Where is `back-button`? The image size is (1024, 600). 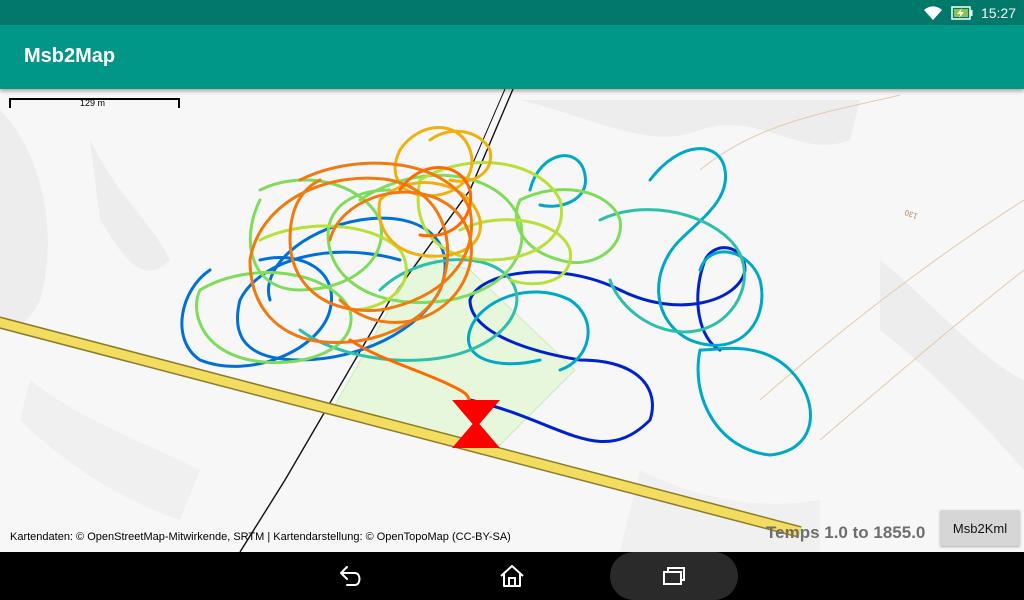 back-button is located at coordinates (350, 576).